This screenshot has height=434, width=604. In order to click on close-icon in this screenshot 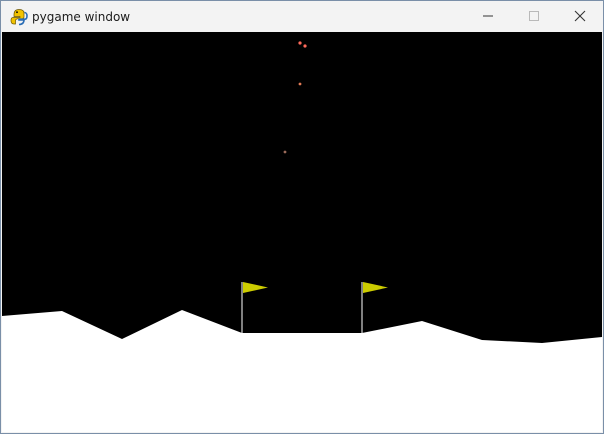, I will do `click(580, 16)`.